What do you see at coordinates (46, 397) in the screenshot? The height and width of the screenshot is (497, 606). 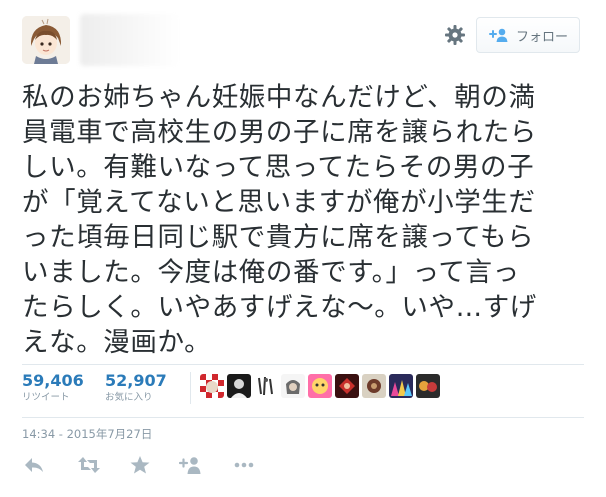 I see `retweet-label: リツイート` at bounding box center [46, 397].